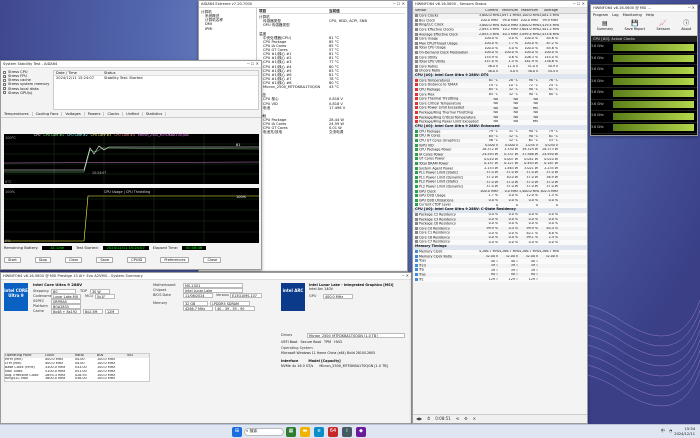 The height and width of the screenshot is (438, 700). Describe the element at coordinates (305, 431) in the screenshot. I see `file-explorer-icon: ▬` at that location.